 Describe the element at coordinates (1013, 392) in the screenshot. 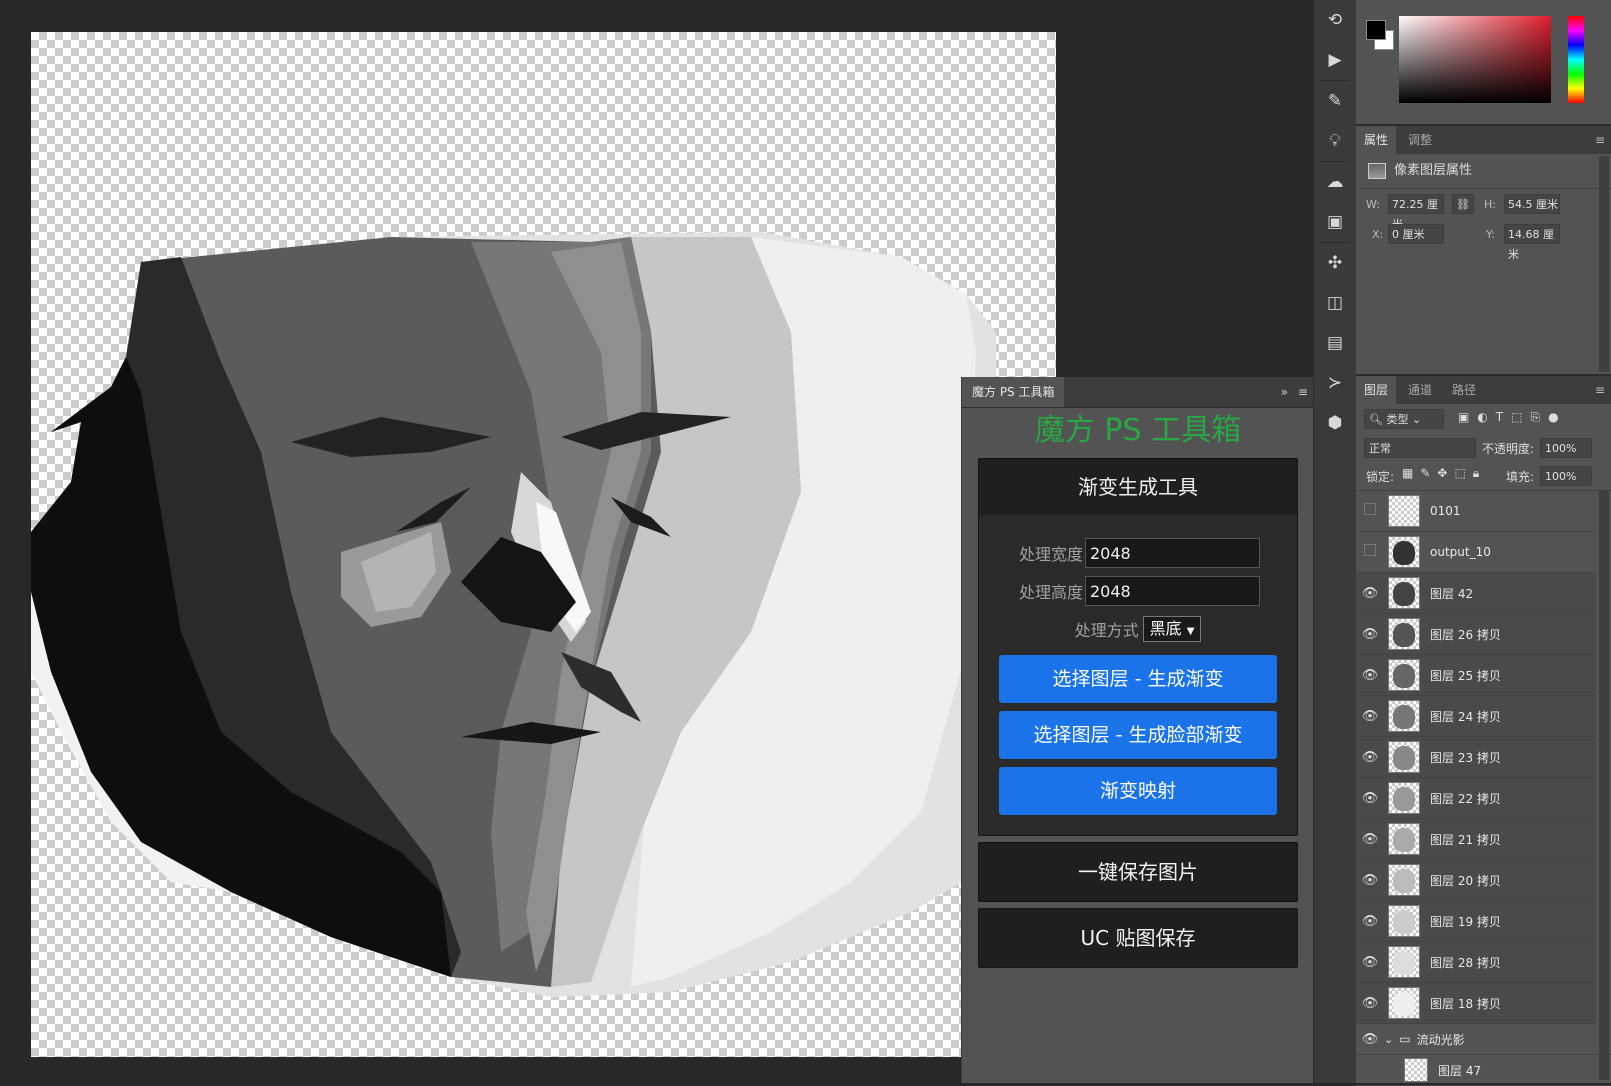

I see `plugin-tab: 魔方 PS 工具箱` at that location.